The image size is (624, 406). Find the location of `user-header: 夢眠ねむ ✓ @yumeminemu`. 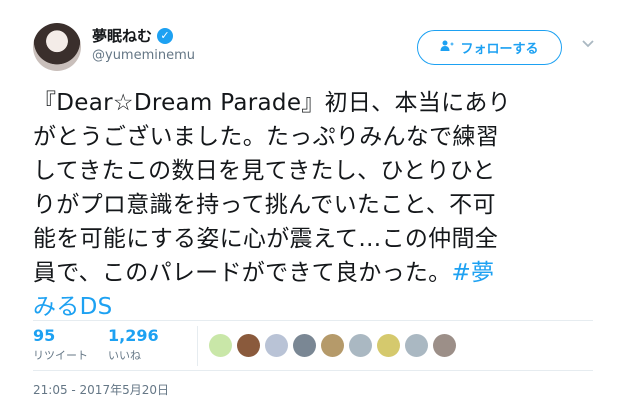

user-header: 夢眠ねむ ✓ @yumeminemu is located at coordinates (143, 45).